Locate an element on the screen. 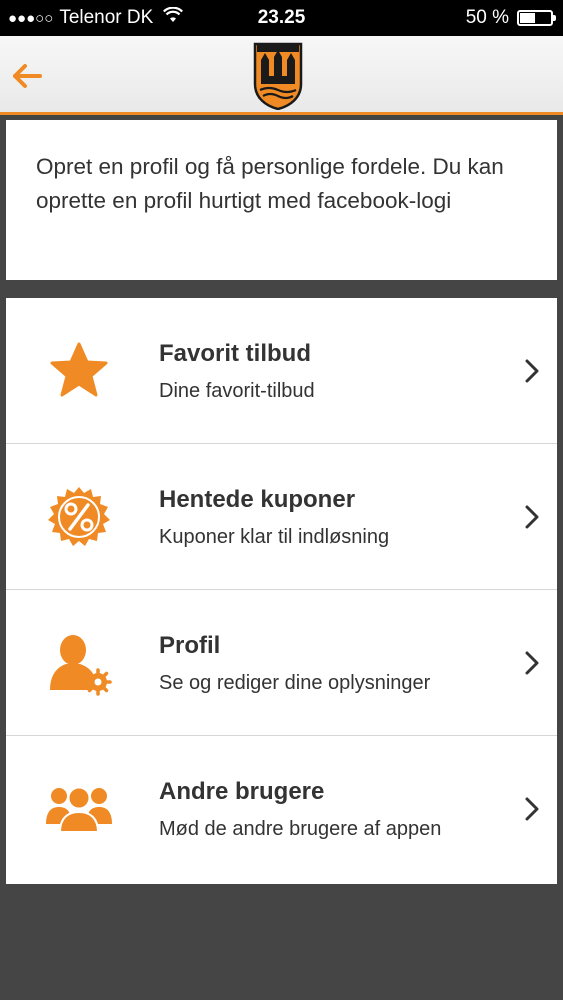 Image resolution: width=563 pixels, height=1000 pixels. club-crest-logo is located at coordinates (278, 75).